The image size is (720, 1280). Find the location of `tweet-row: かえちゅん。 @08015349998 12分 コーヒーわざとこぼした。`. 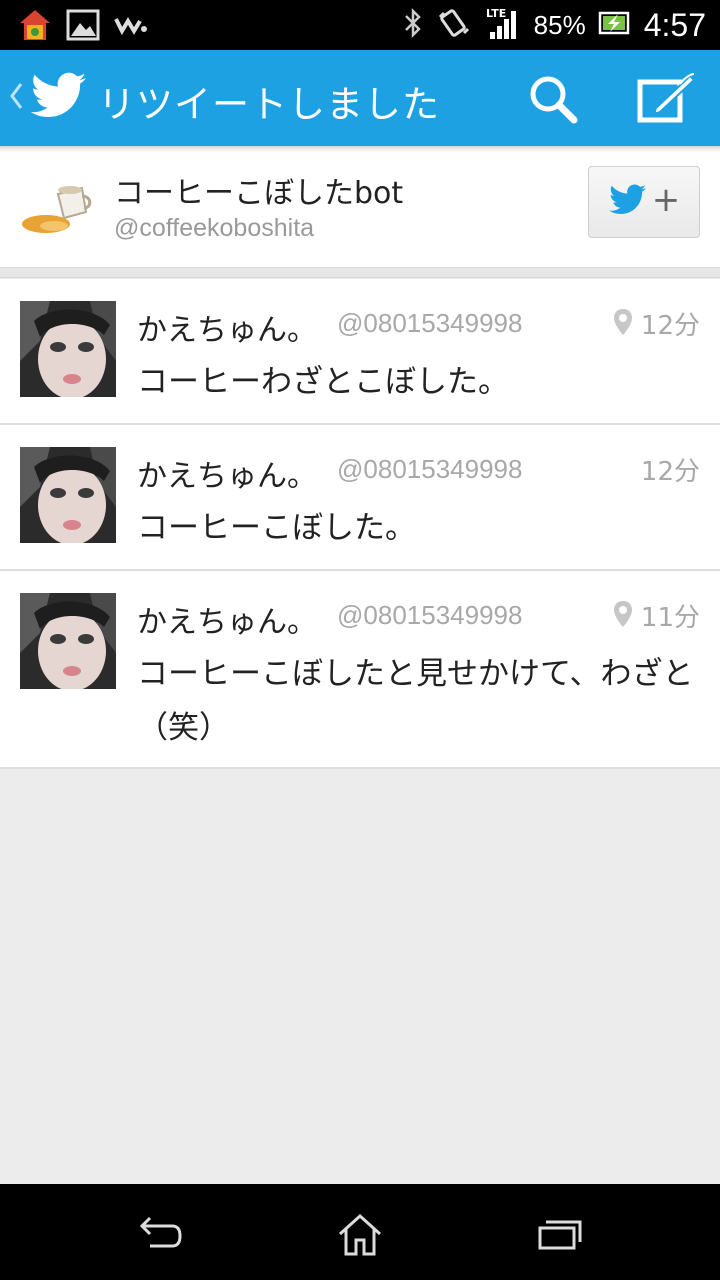

tweet-row: かえちゅん。 @08015349998 12分 コーヒーわざとこぼした。 is located at coordinates (360, 352).